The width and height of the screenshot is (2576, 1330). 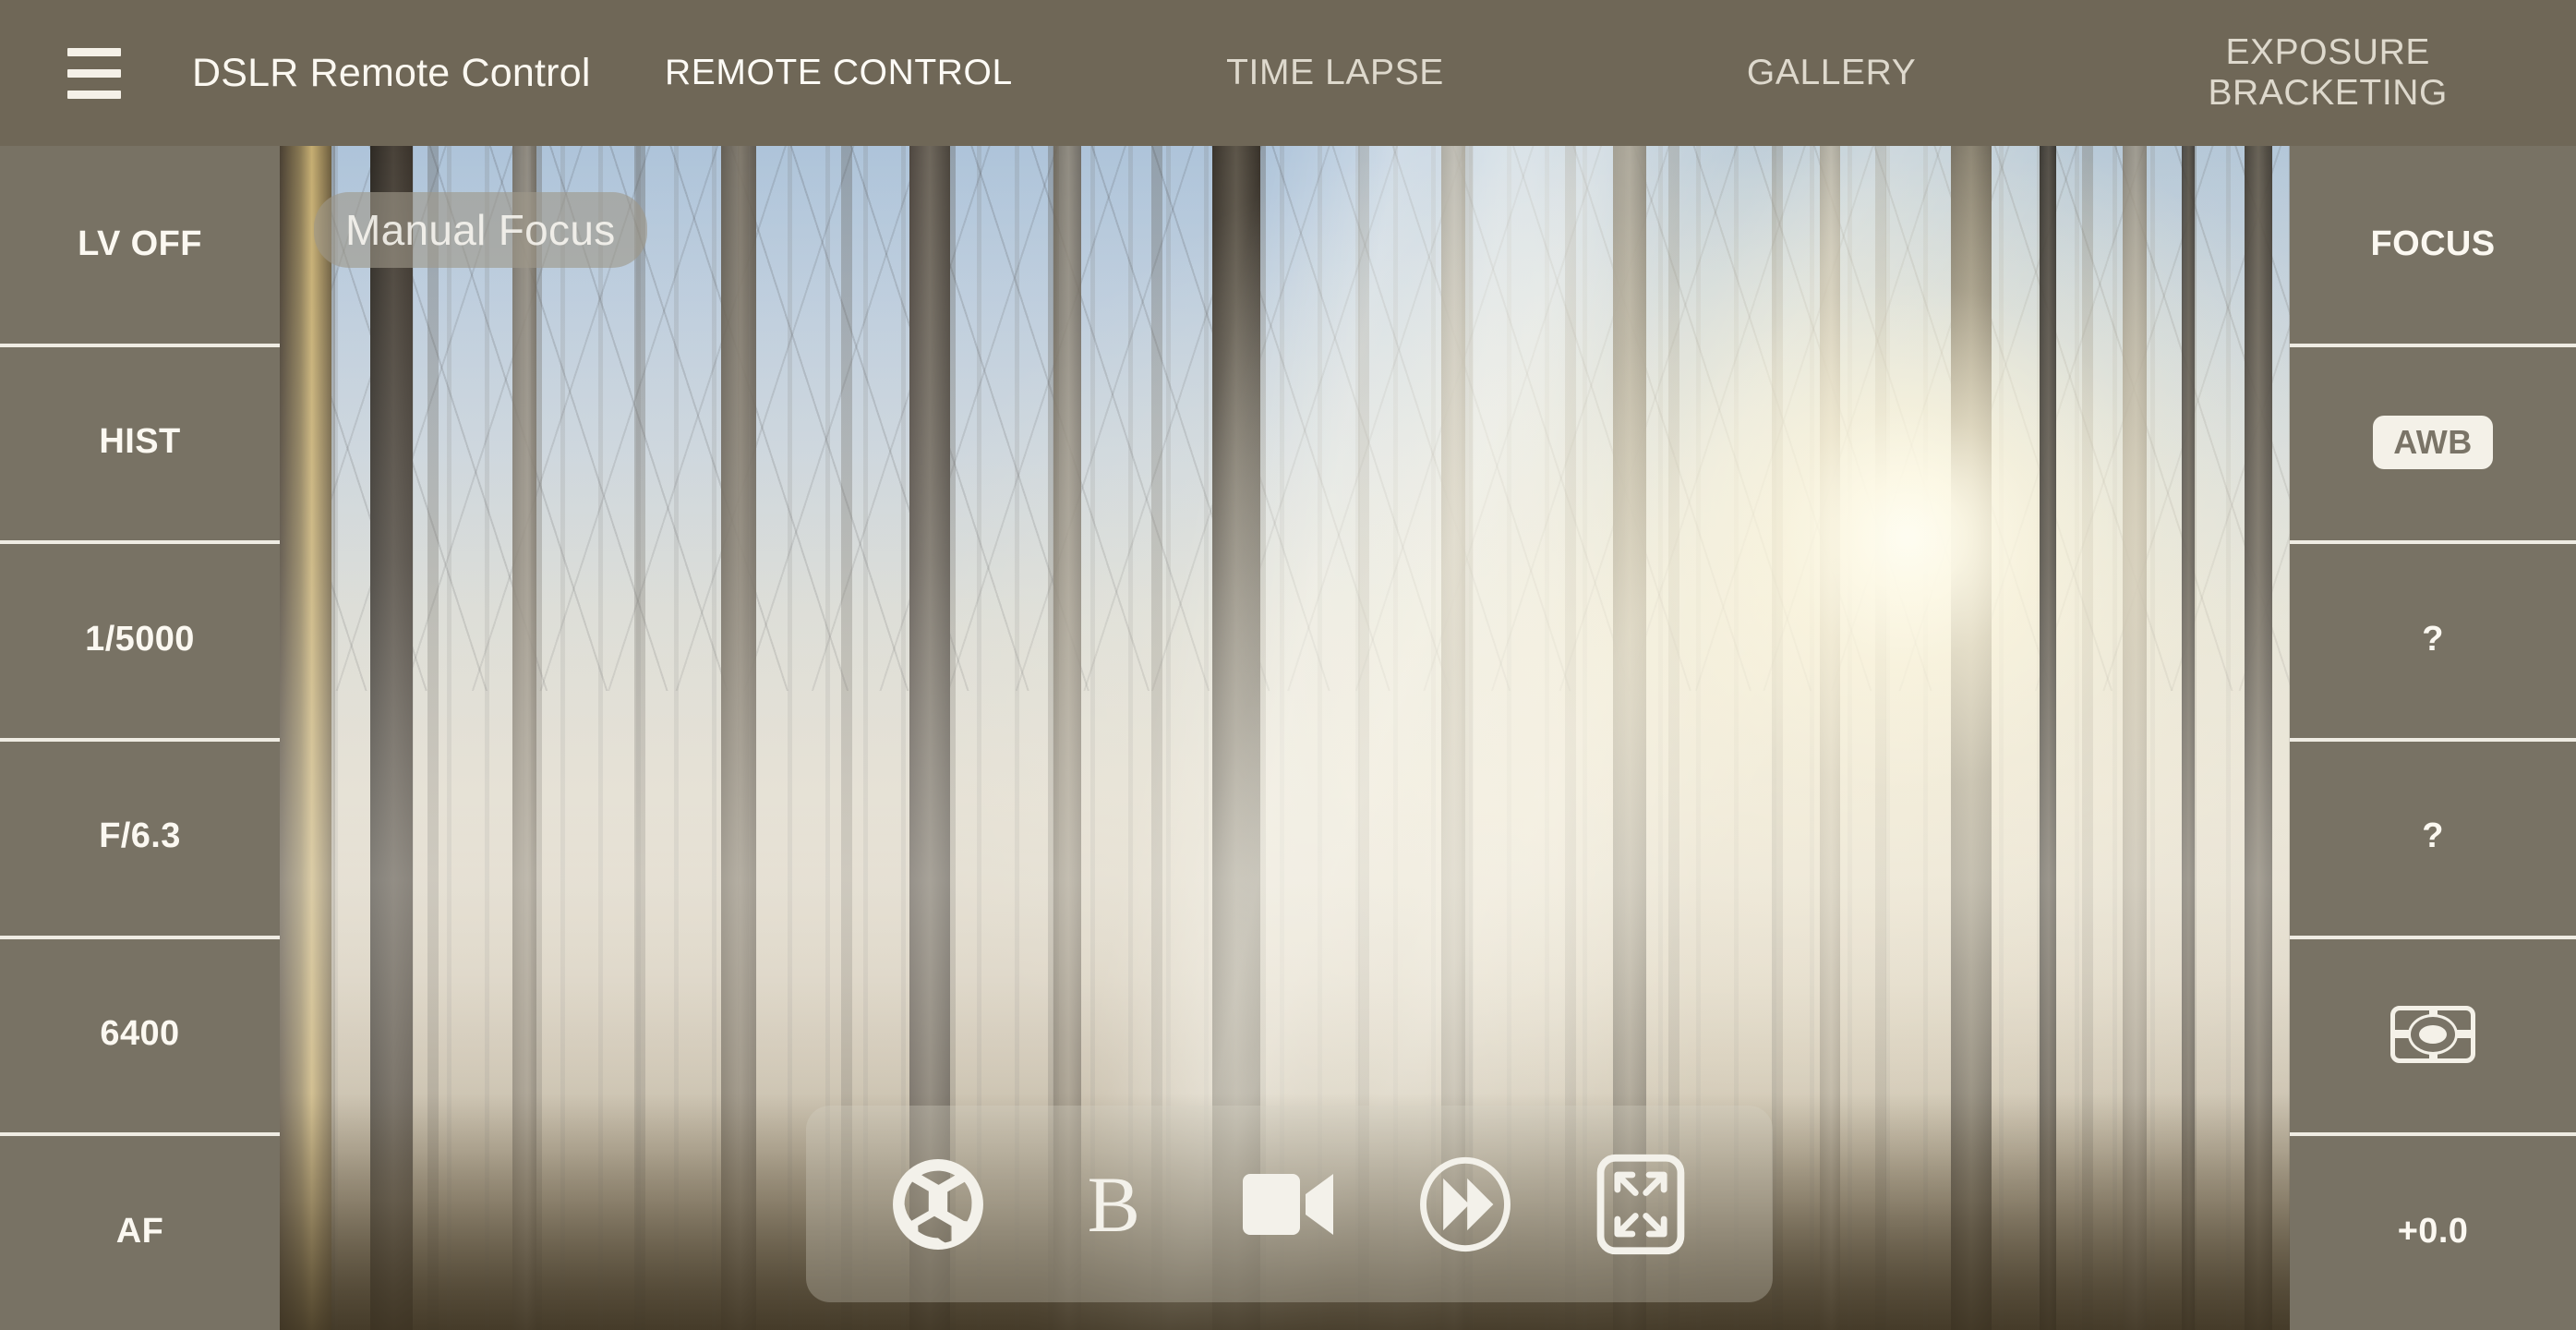 I want to click on sidebar-item-shutter-speed: 1/5000, so click(x=140, y=639).